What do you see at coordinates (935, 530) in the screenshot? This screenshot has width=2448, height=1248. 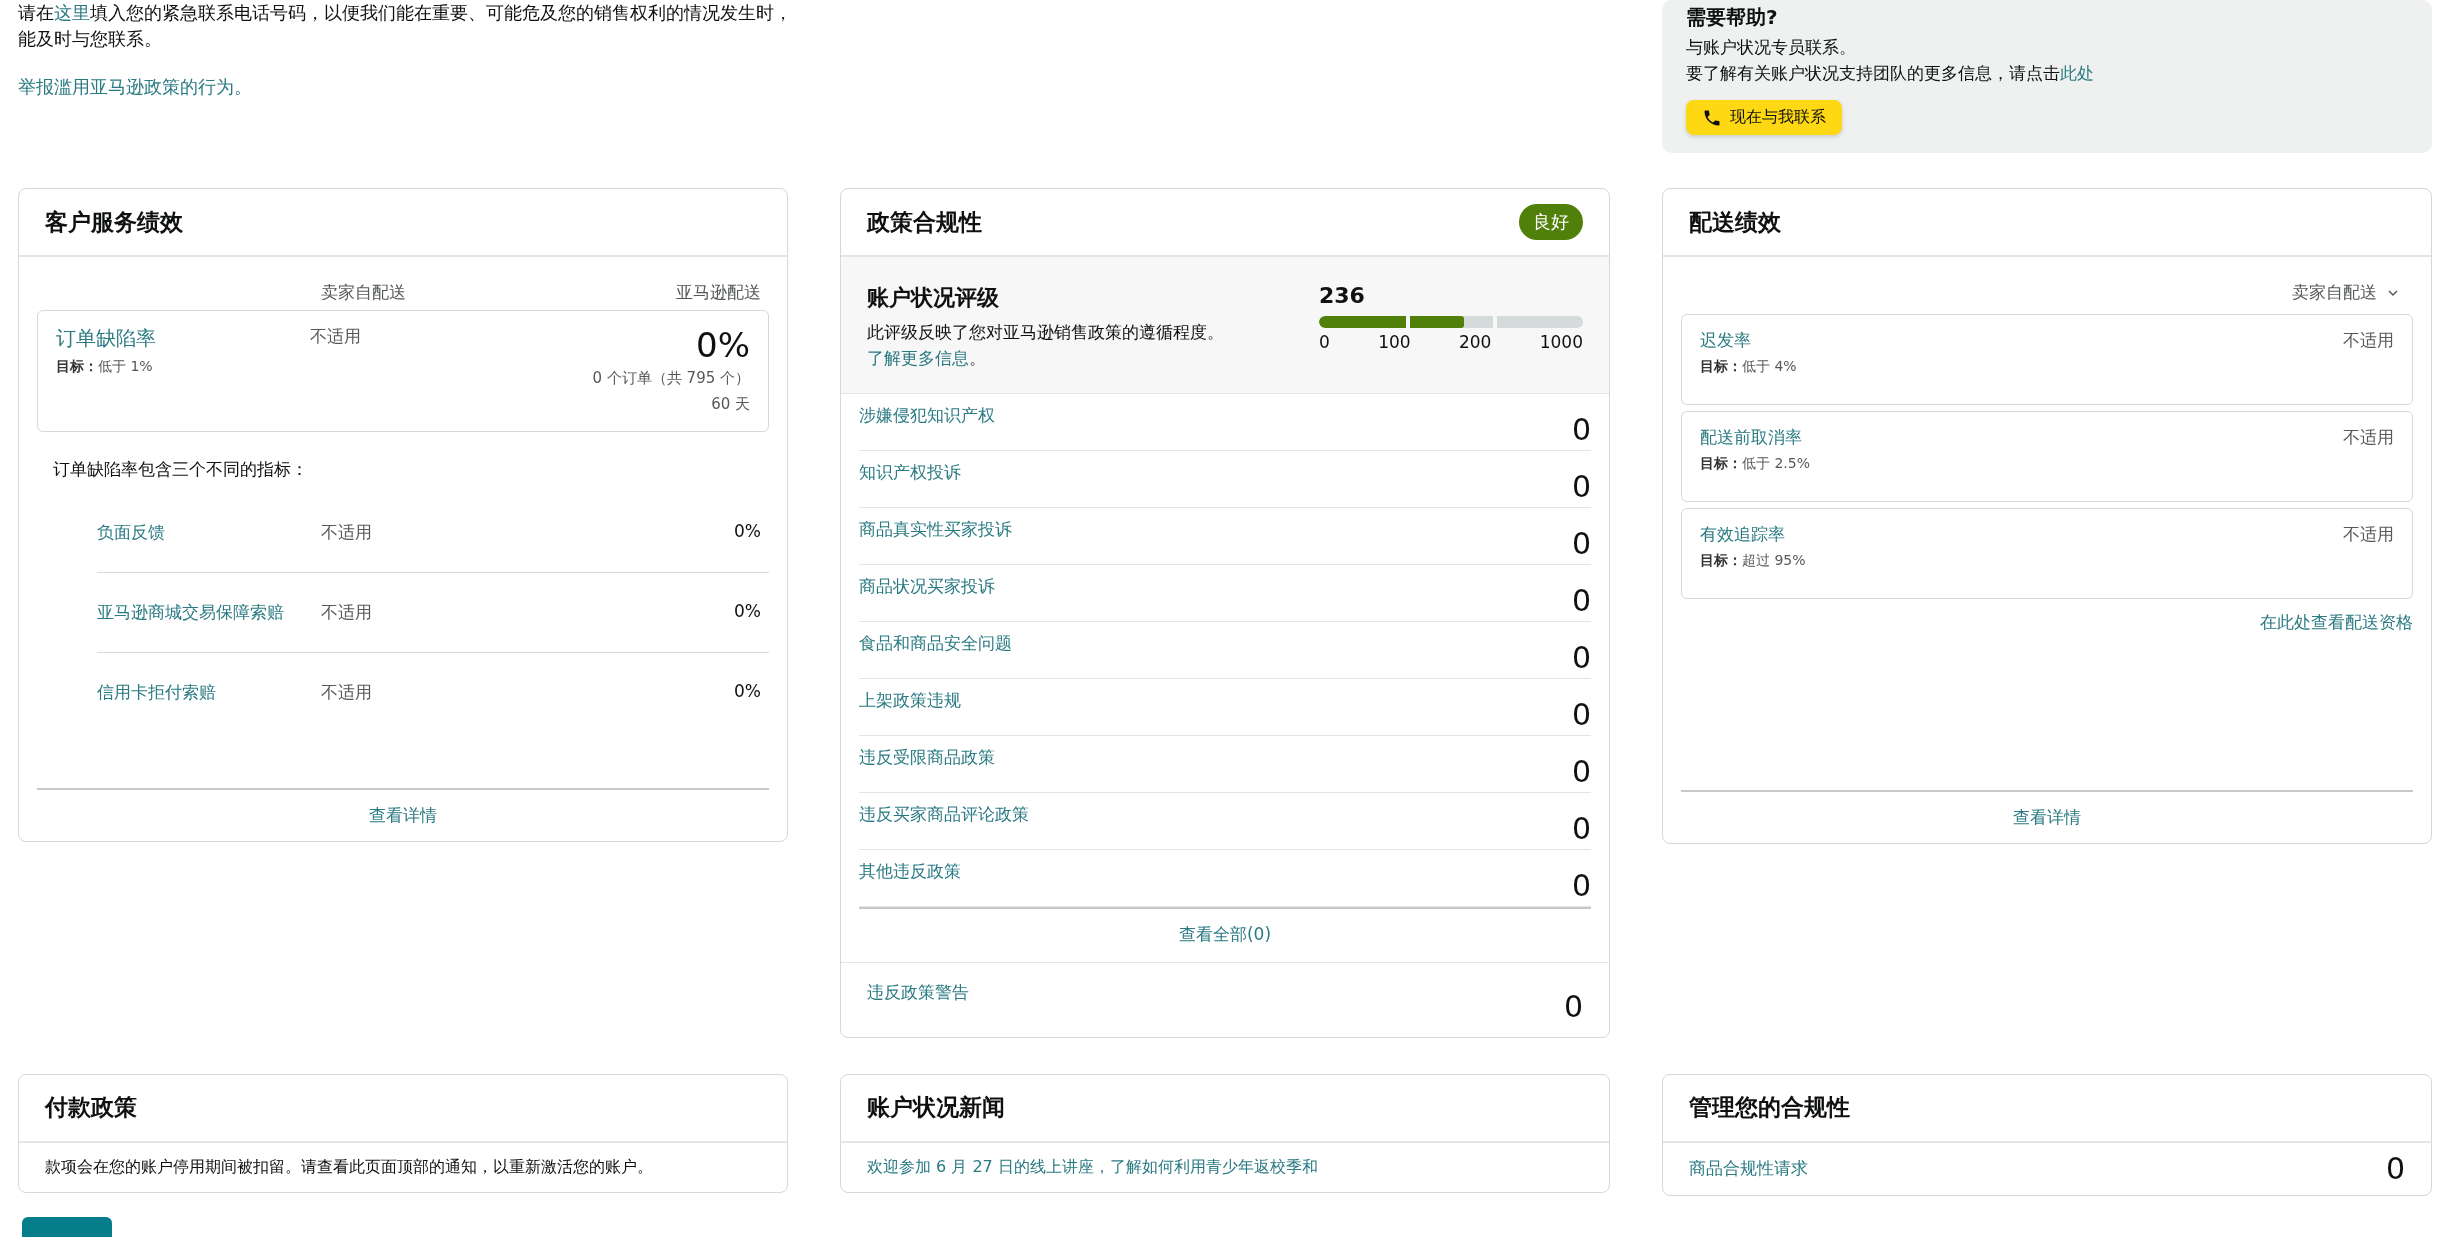 I see `policy-link: 商品真实性买家投诉` at bounding box center [935, 530].